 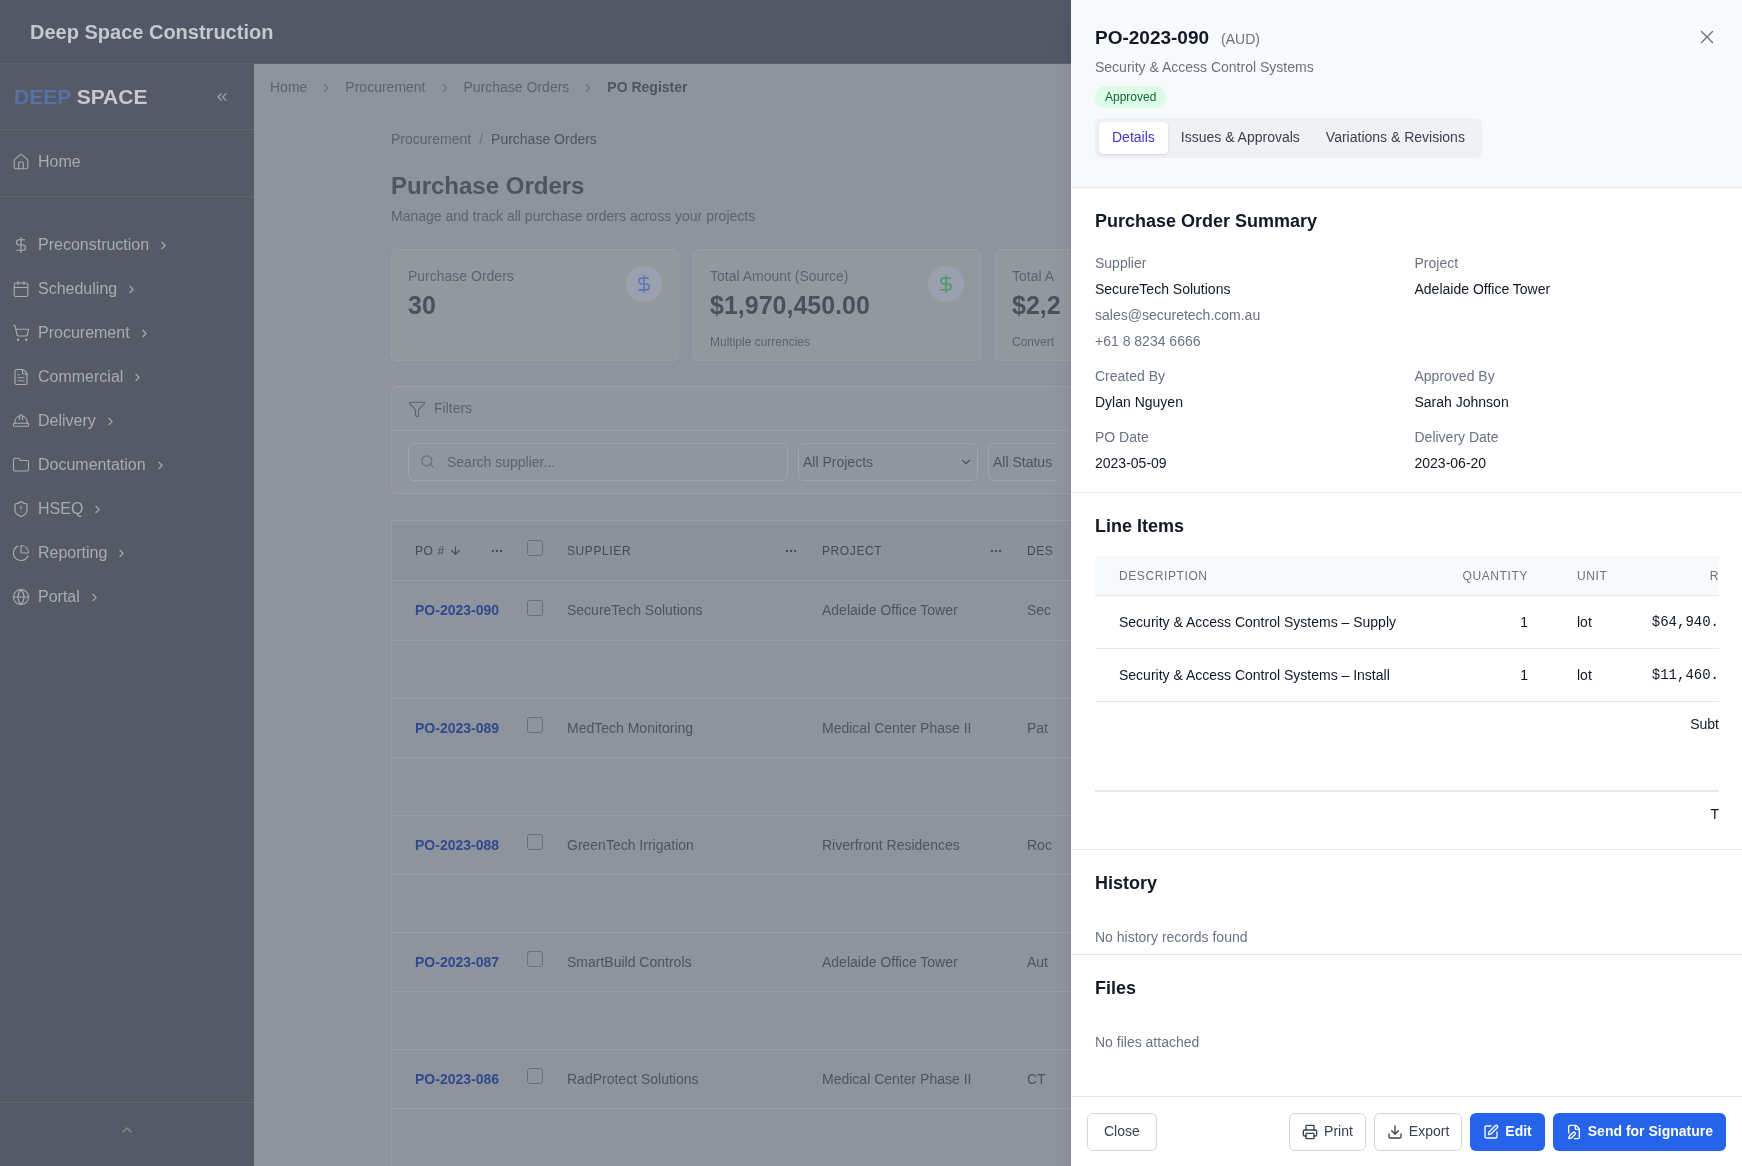 What do you see at coordinates (1040, 550) in the screenshot?
I see `column-header: DES` at bounding box center [1040, 550].